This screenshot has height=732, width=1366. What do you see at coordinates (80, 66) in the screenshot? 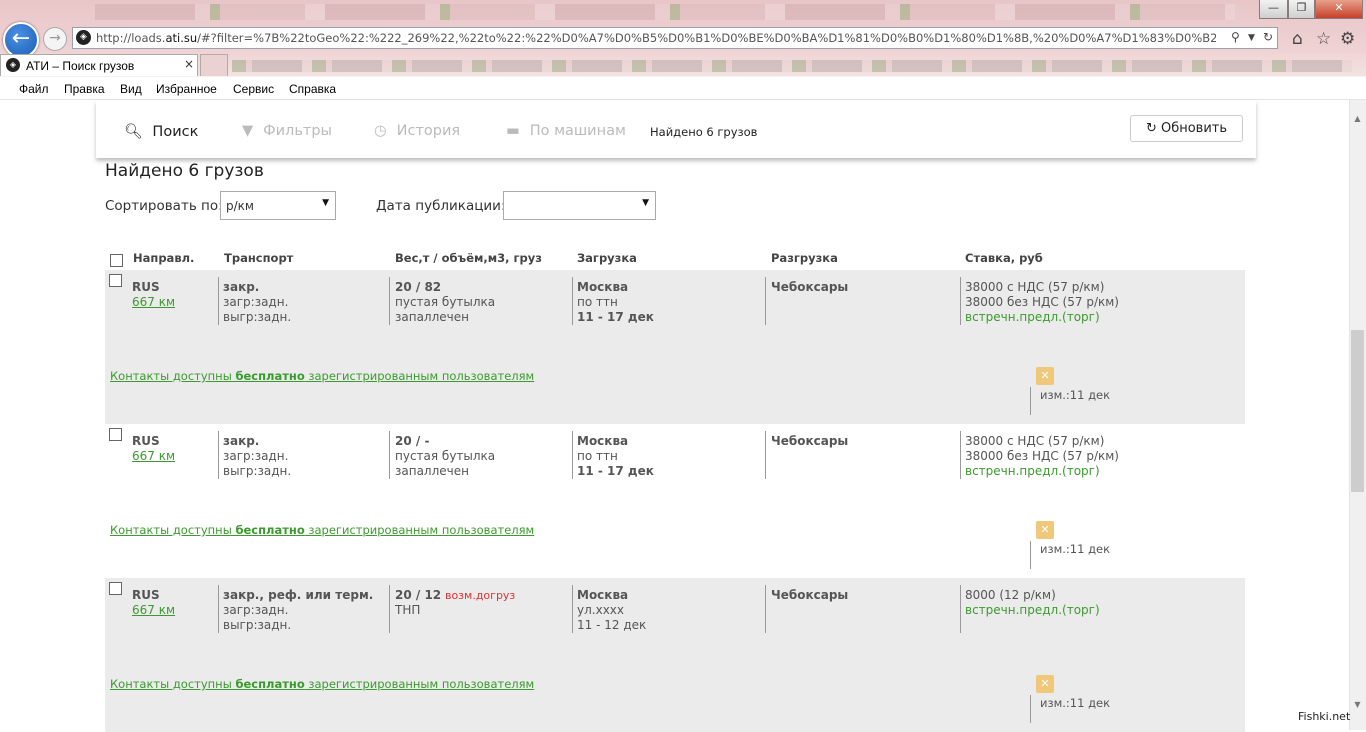
I see `tab-title: АТИ – Поиск грузов` at bounding box center [80, 66].